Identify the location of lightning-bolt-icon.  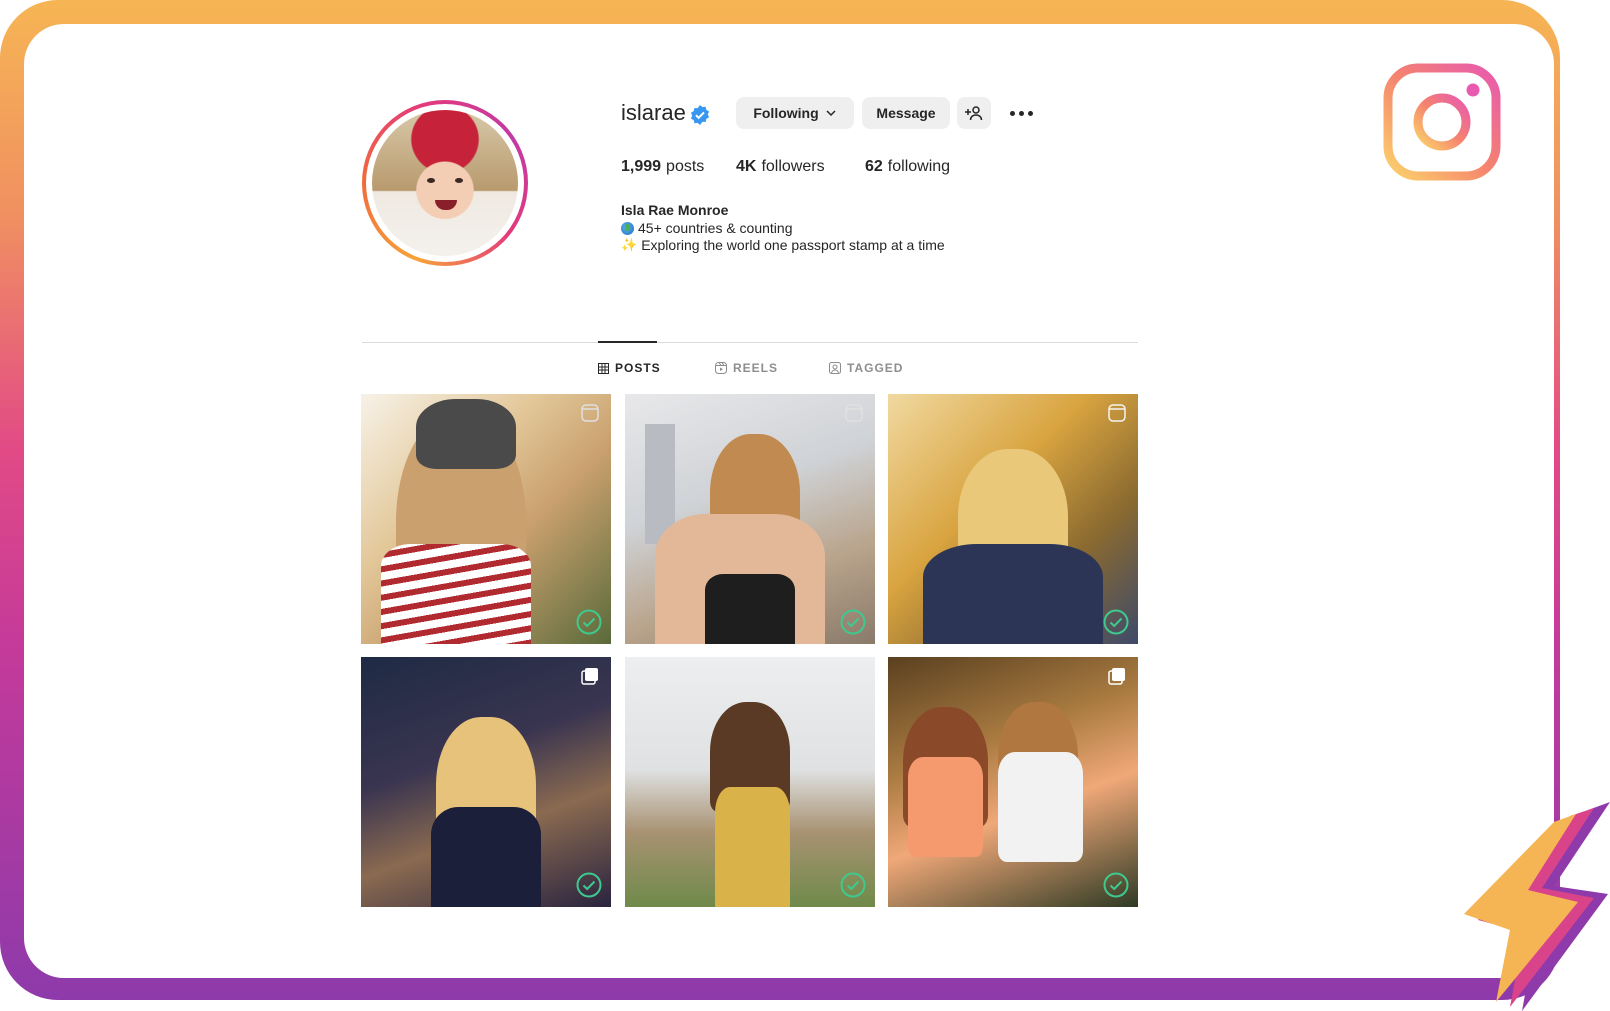
(1537, 906).